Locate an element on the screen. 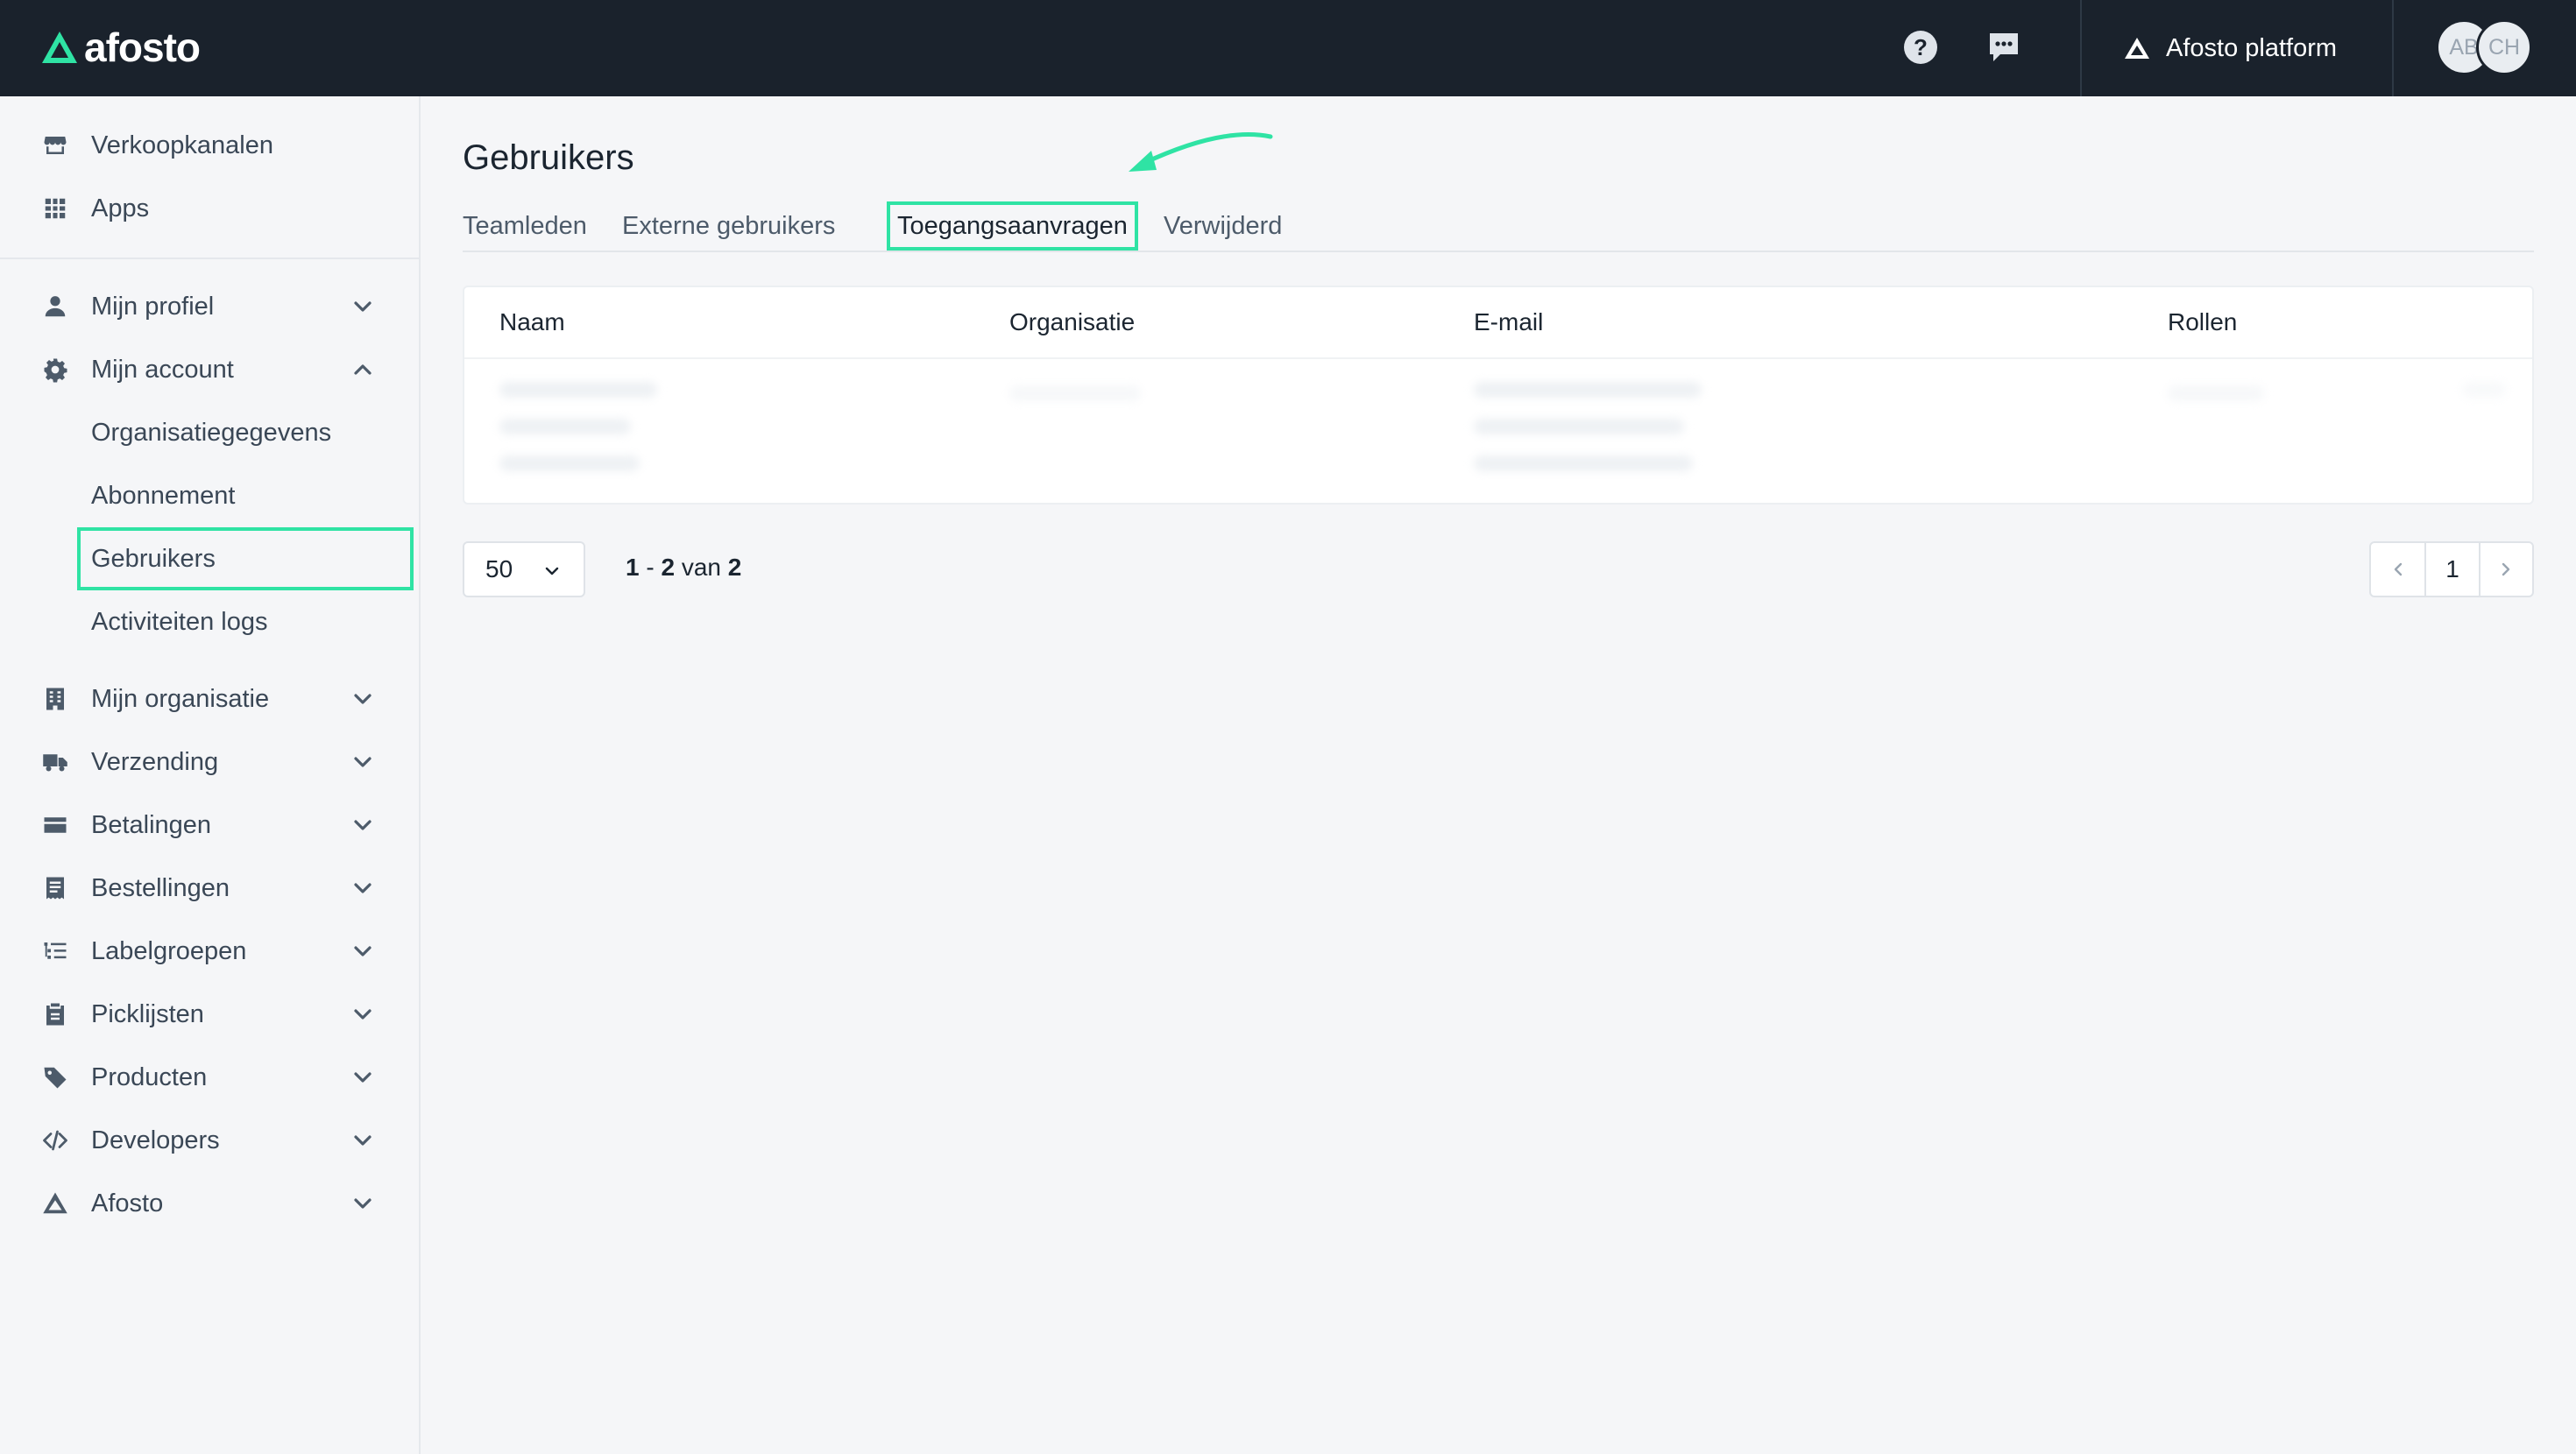 This screenshot has width=2576, height=1454. page-button: 1 is located at coordinates (2451, 569).